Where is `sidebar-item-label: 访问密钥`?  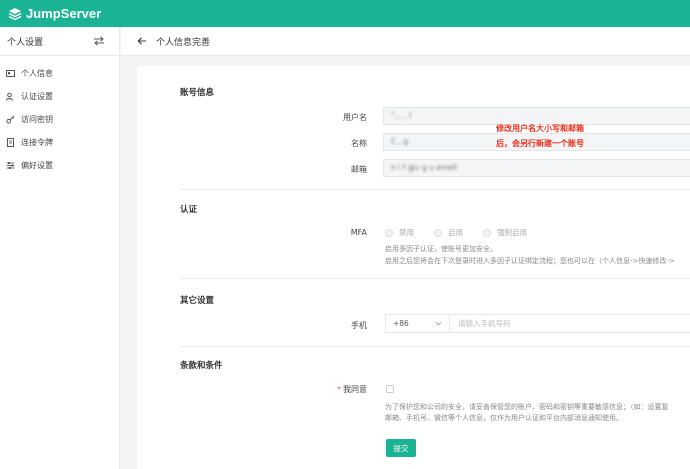
sidebar-item-label: 访问密钥 is located at coordinates (37, 119).